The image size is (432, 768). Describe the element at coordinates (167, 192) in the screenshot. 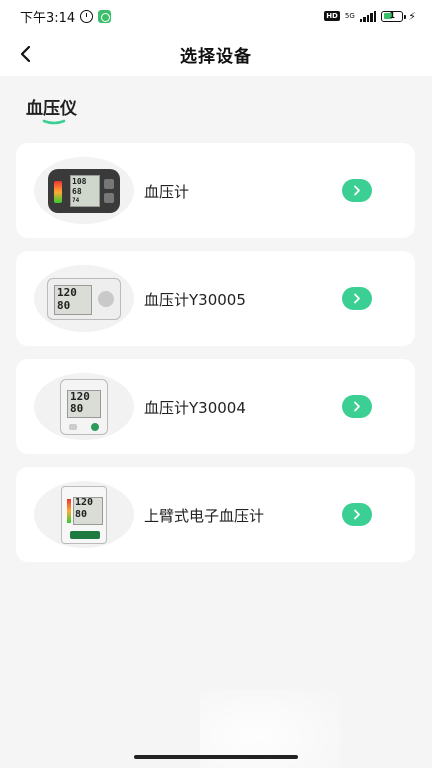

I see `device-name: 血压计` at that location.